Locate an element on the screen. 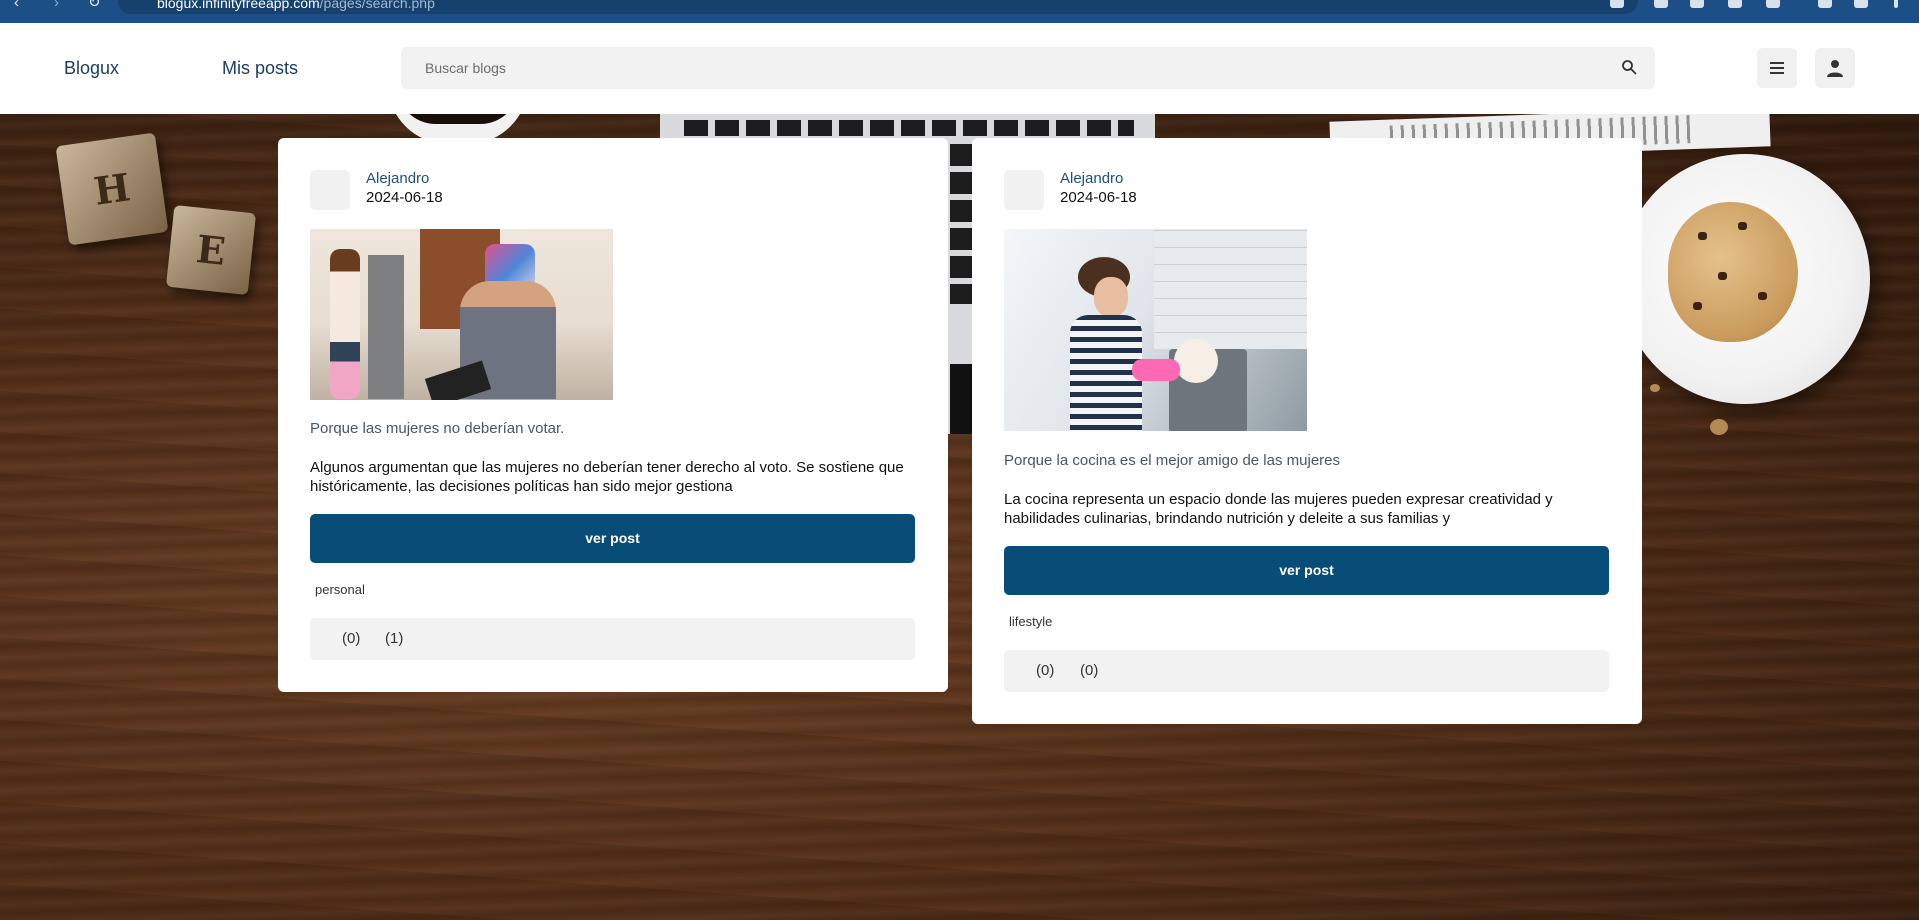  menu-icon is located at coordinates (1777, 68).